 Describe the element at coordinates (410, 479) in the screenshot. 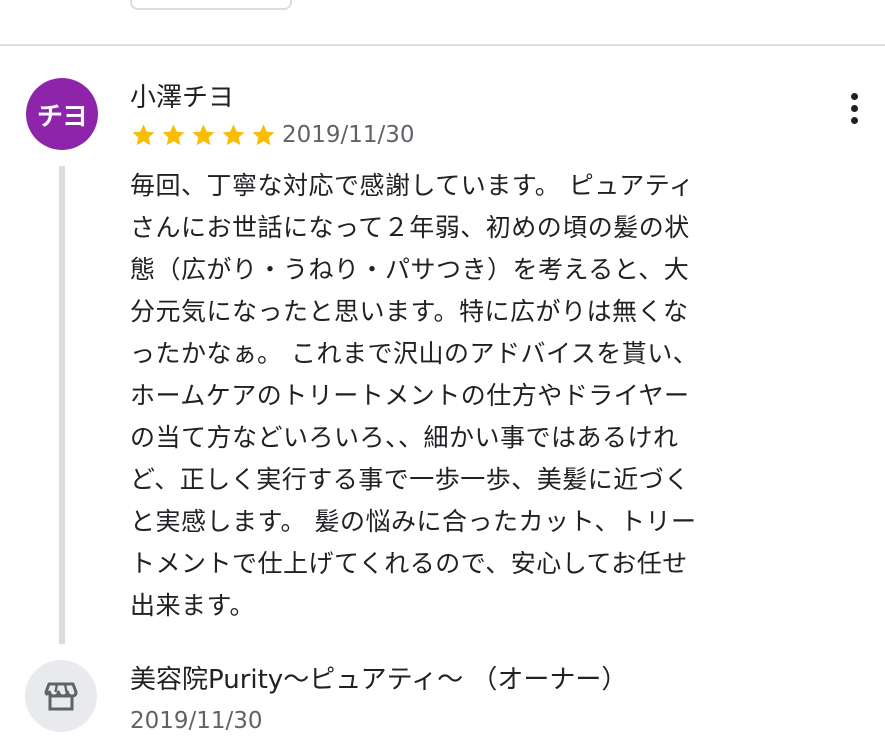

I see `review-text-line: ど、正しく実行する事で一歩一歩、美髪に近づく` at that location.